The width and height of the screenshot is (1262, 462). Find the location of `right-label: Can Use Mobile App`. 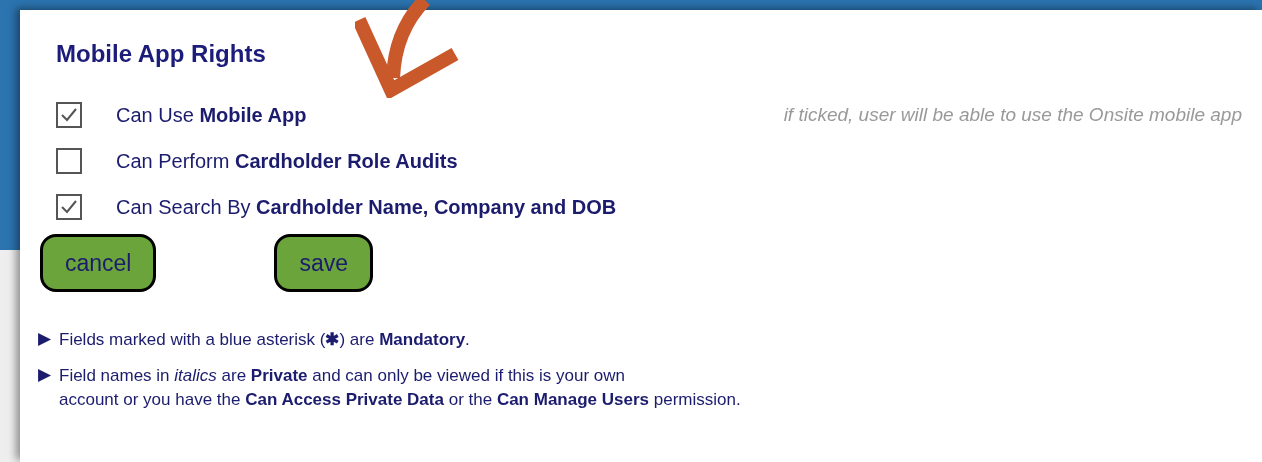

right-label: Can Use Mobile App is located at coordinates (211, 115).